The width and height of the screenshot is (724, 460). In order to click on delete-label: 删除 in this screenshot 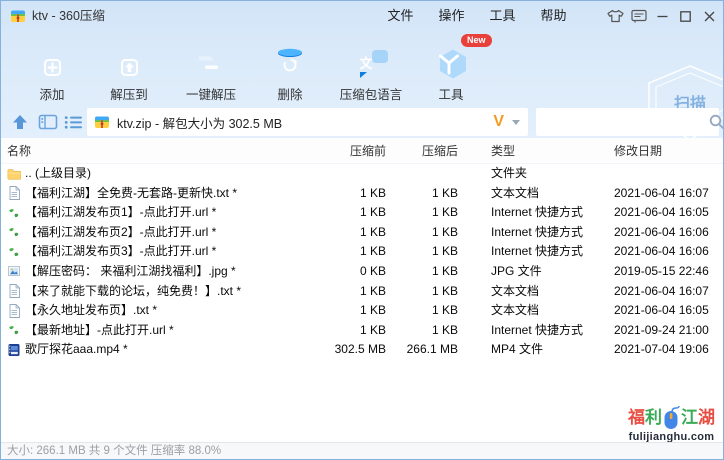, I will do `click(290, 95)`.